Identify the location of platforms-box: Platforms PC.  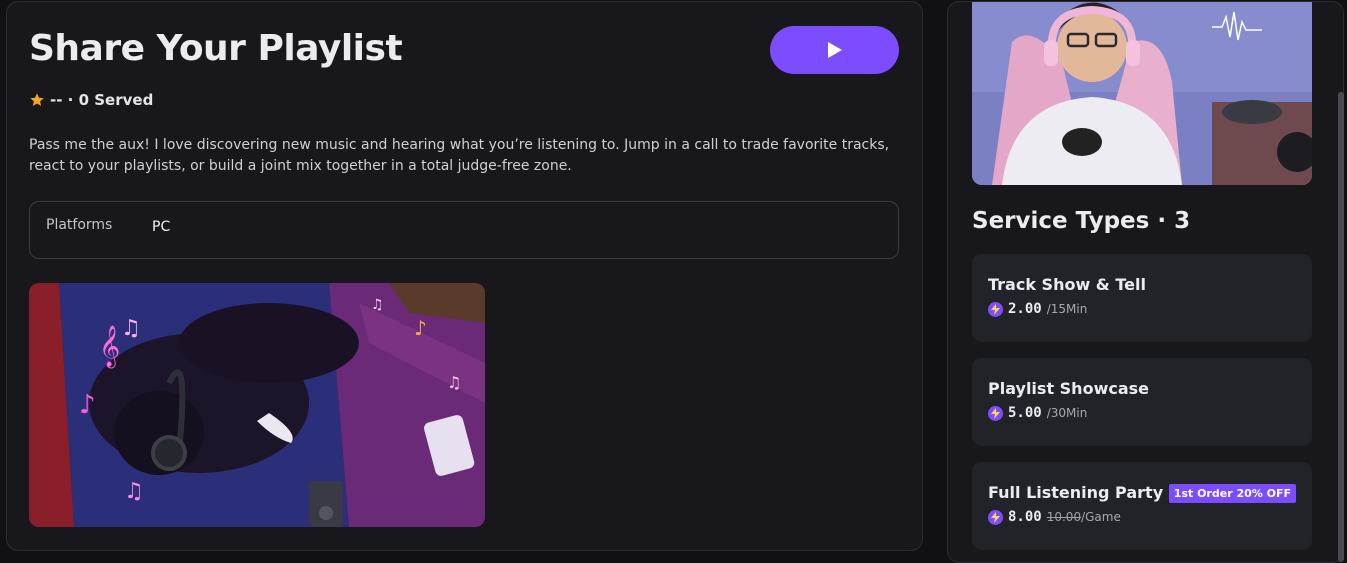
(464, 230).